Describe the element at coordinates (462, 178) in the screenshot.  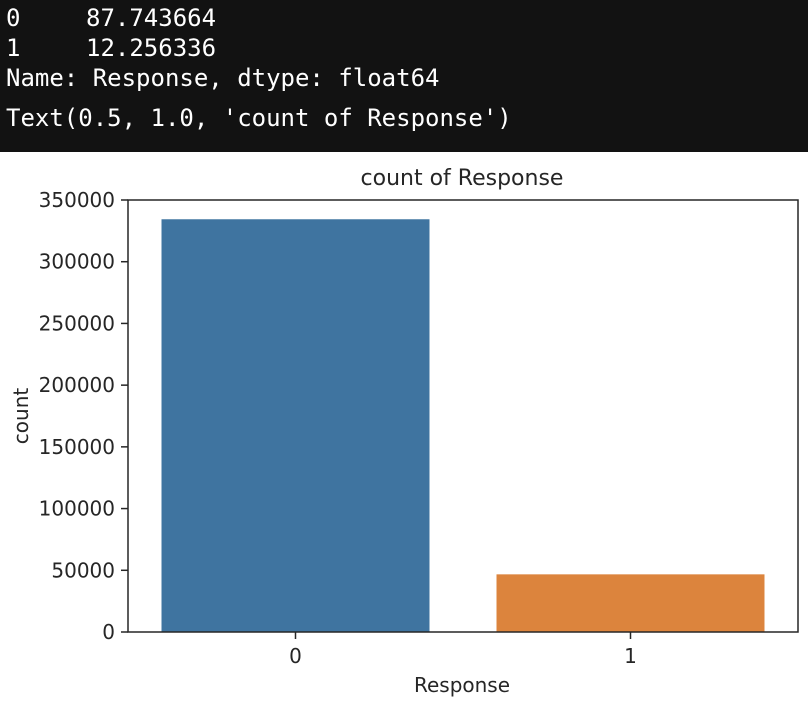
I see `chart-title: count of Response` at that location.